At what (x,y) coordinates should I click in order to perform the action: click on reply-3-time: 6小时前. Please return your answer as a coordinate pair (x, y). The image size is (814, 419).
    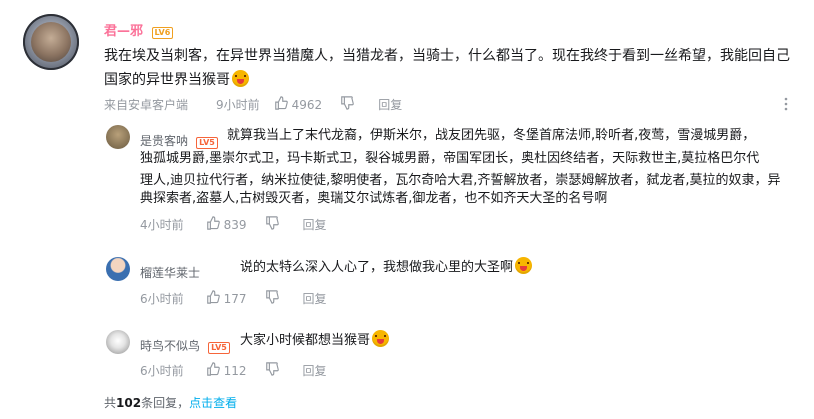
    Looking at the image, I should click on (162, 371).